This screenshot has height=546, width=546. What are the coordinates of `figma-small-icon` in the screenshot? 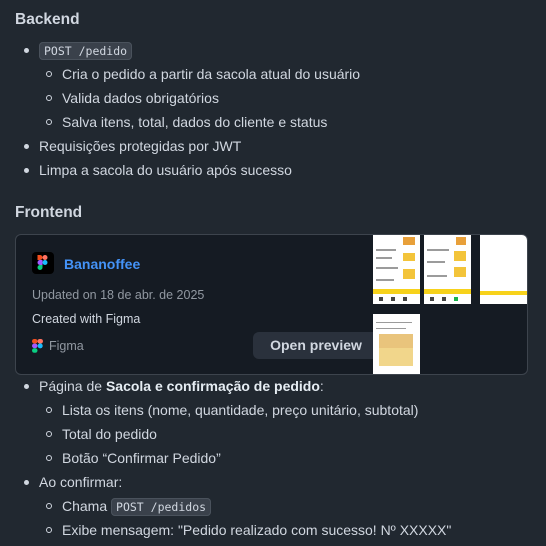 It's located at (37, 346).